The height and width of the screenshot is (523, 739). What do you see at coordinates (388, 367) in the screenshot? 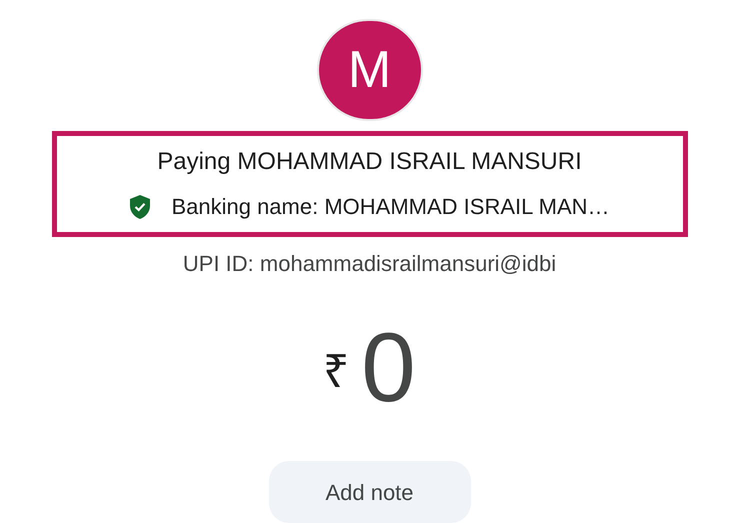
I see `amount-field: 0` at bounding box center [388, 367].